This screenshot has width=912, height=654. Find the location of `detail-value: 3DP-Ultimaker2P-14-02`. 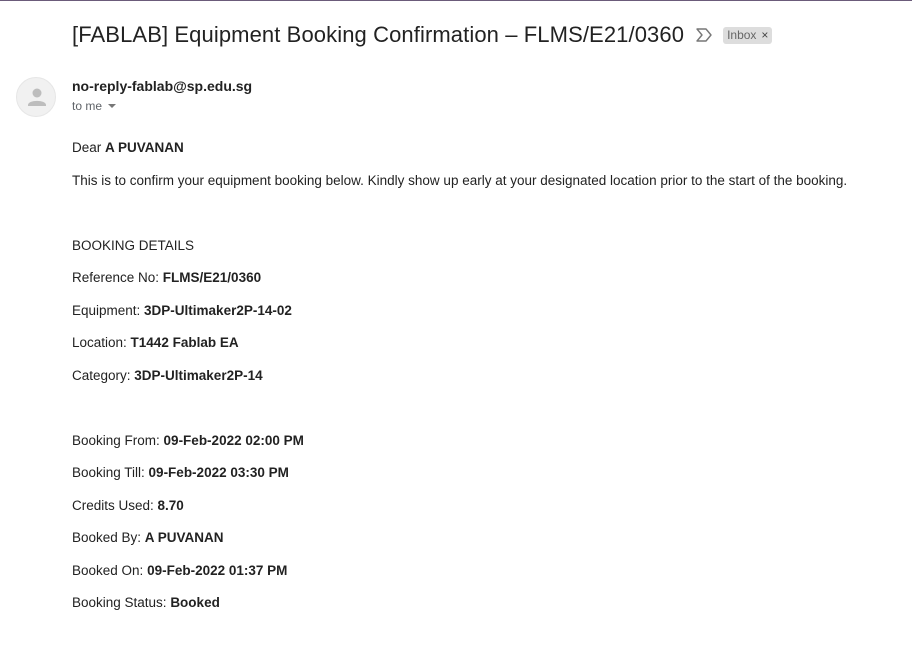

detail-value: 3DP-Ultimaker2P-14-02 is located at coordinates (218, 310).